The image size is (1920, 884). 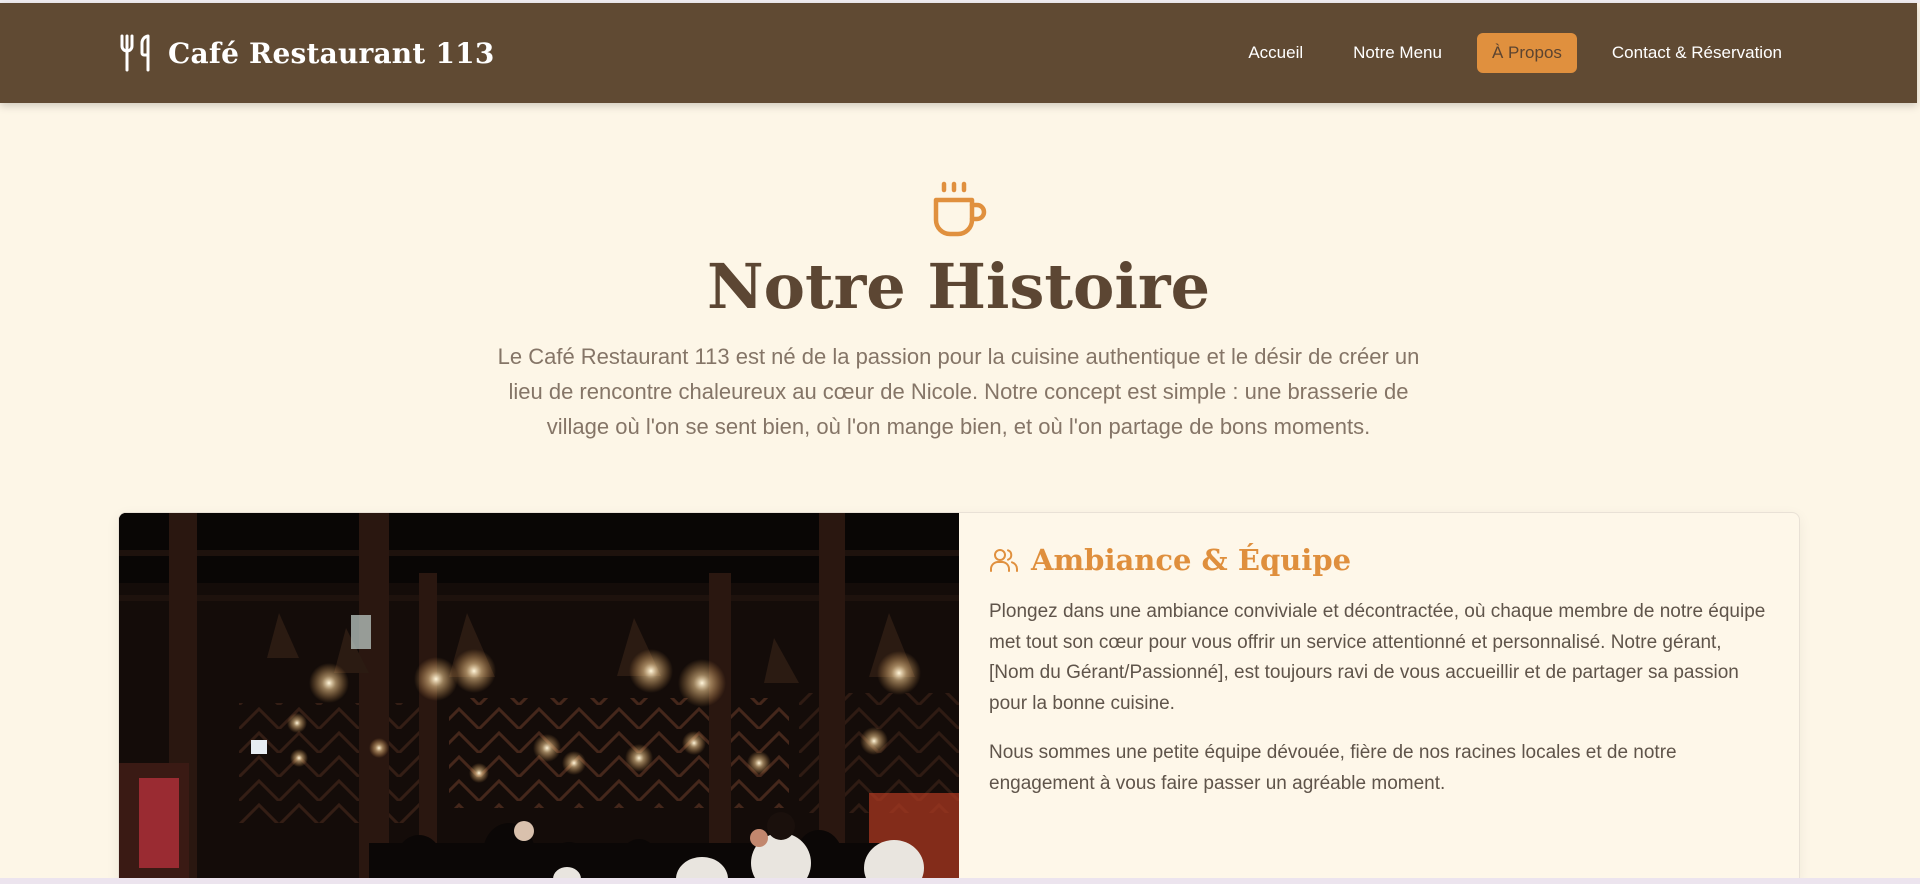 I want to click on brand-logo: Café Restaurant 113, so click(x=306, y=53).